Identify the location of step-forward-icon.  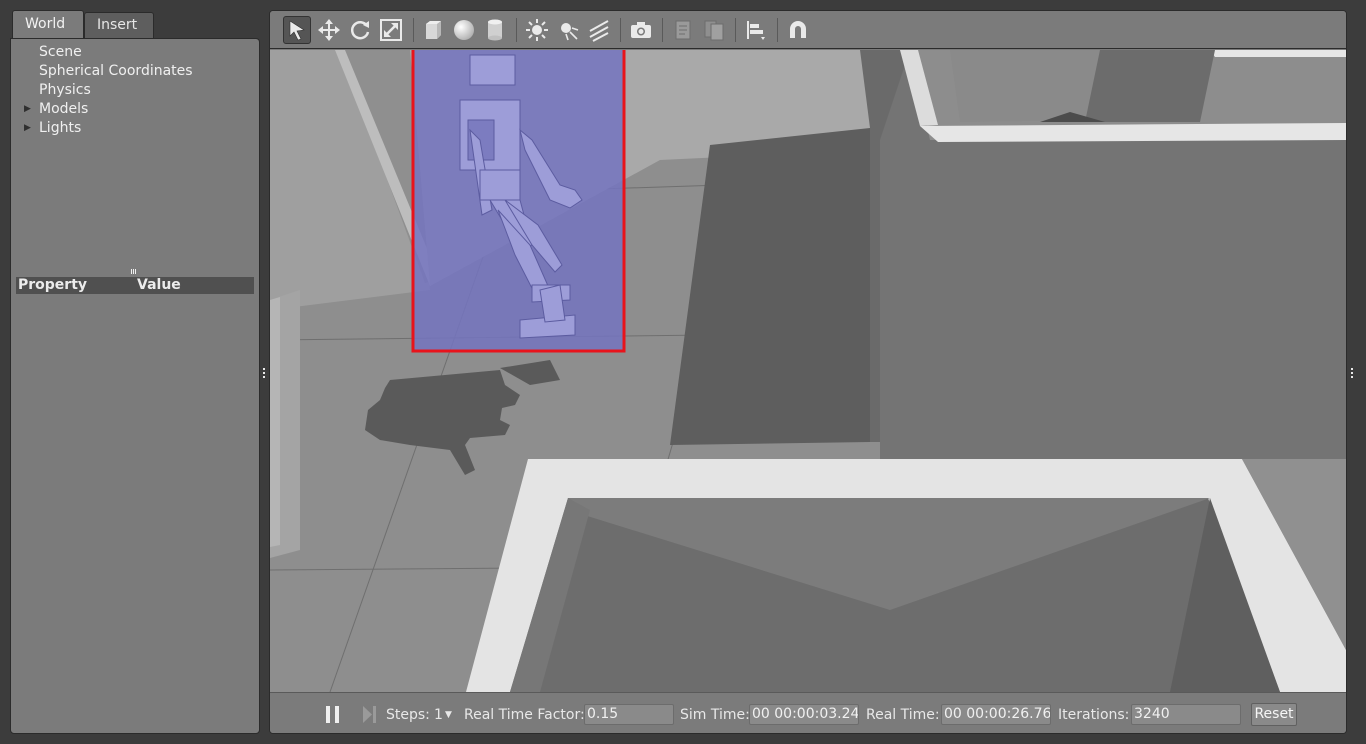
(369, 714).